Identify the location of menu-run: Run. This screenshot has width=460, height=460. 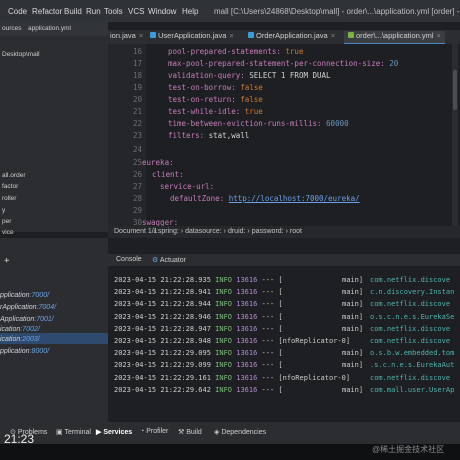
(93, 11).